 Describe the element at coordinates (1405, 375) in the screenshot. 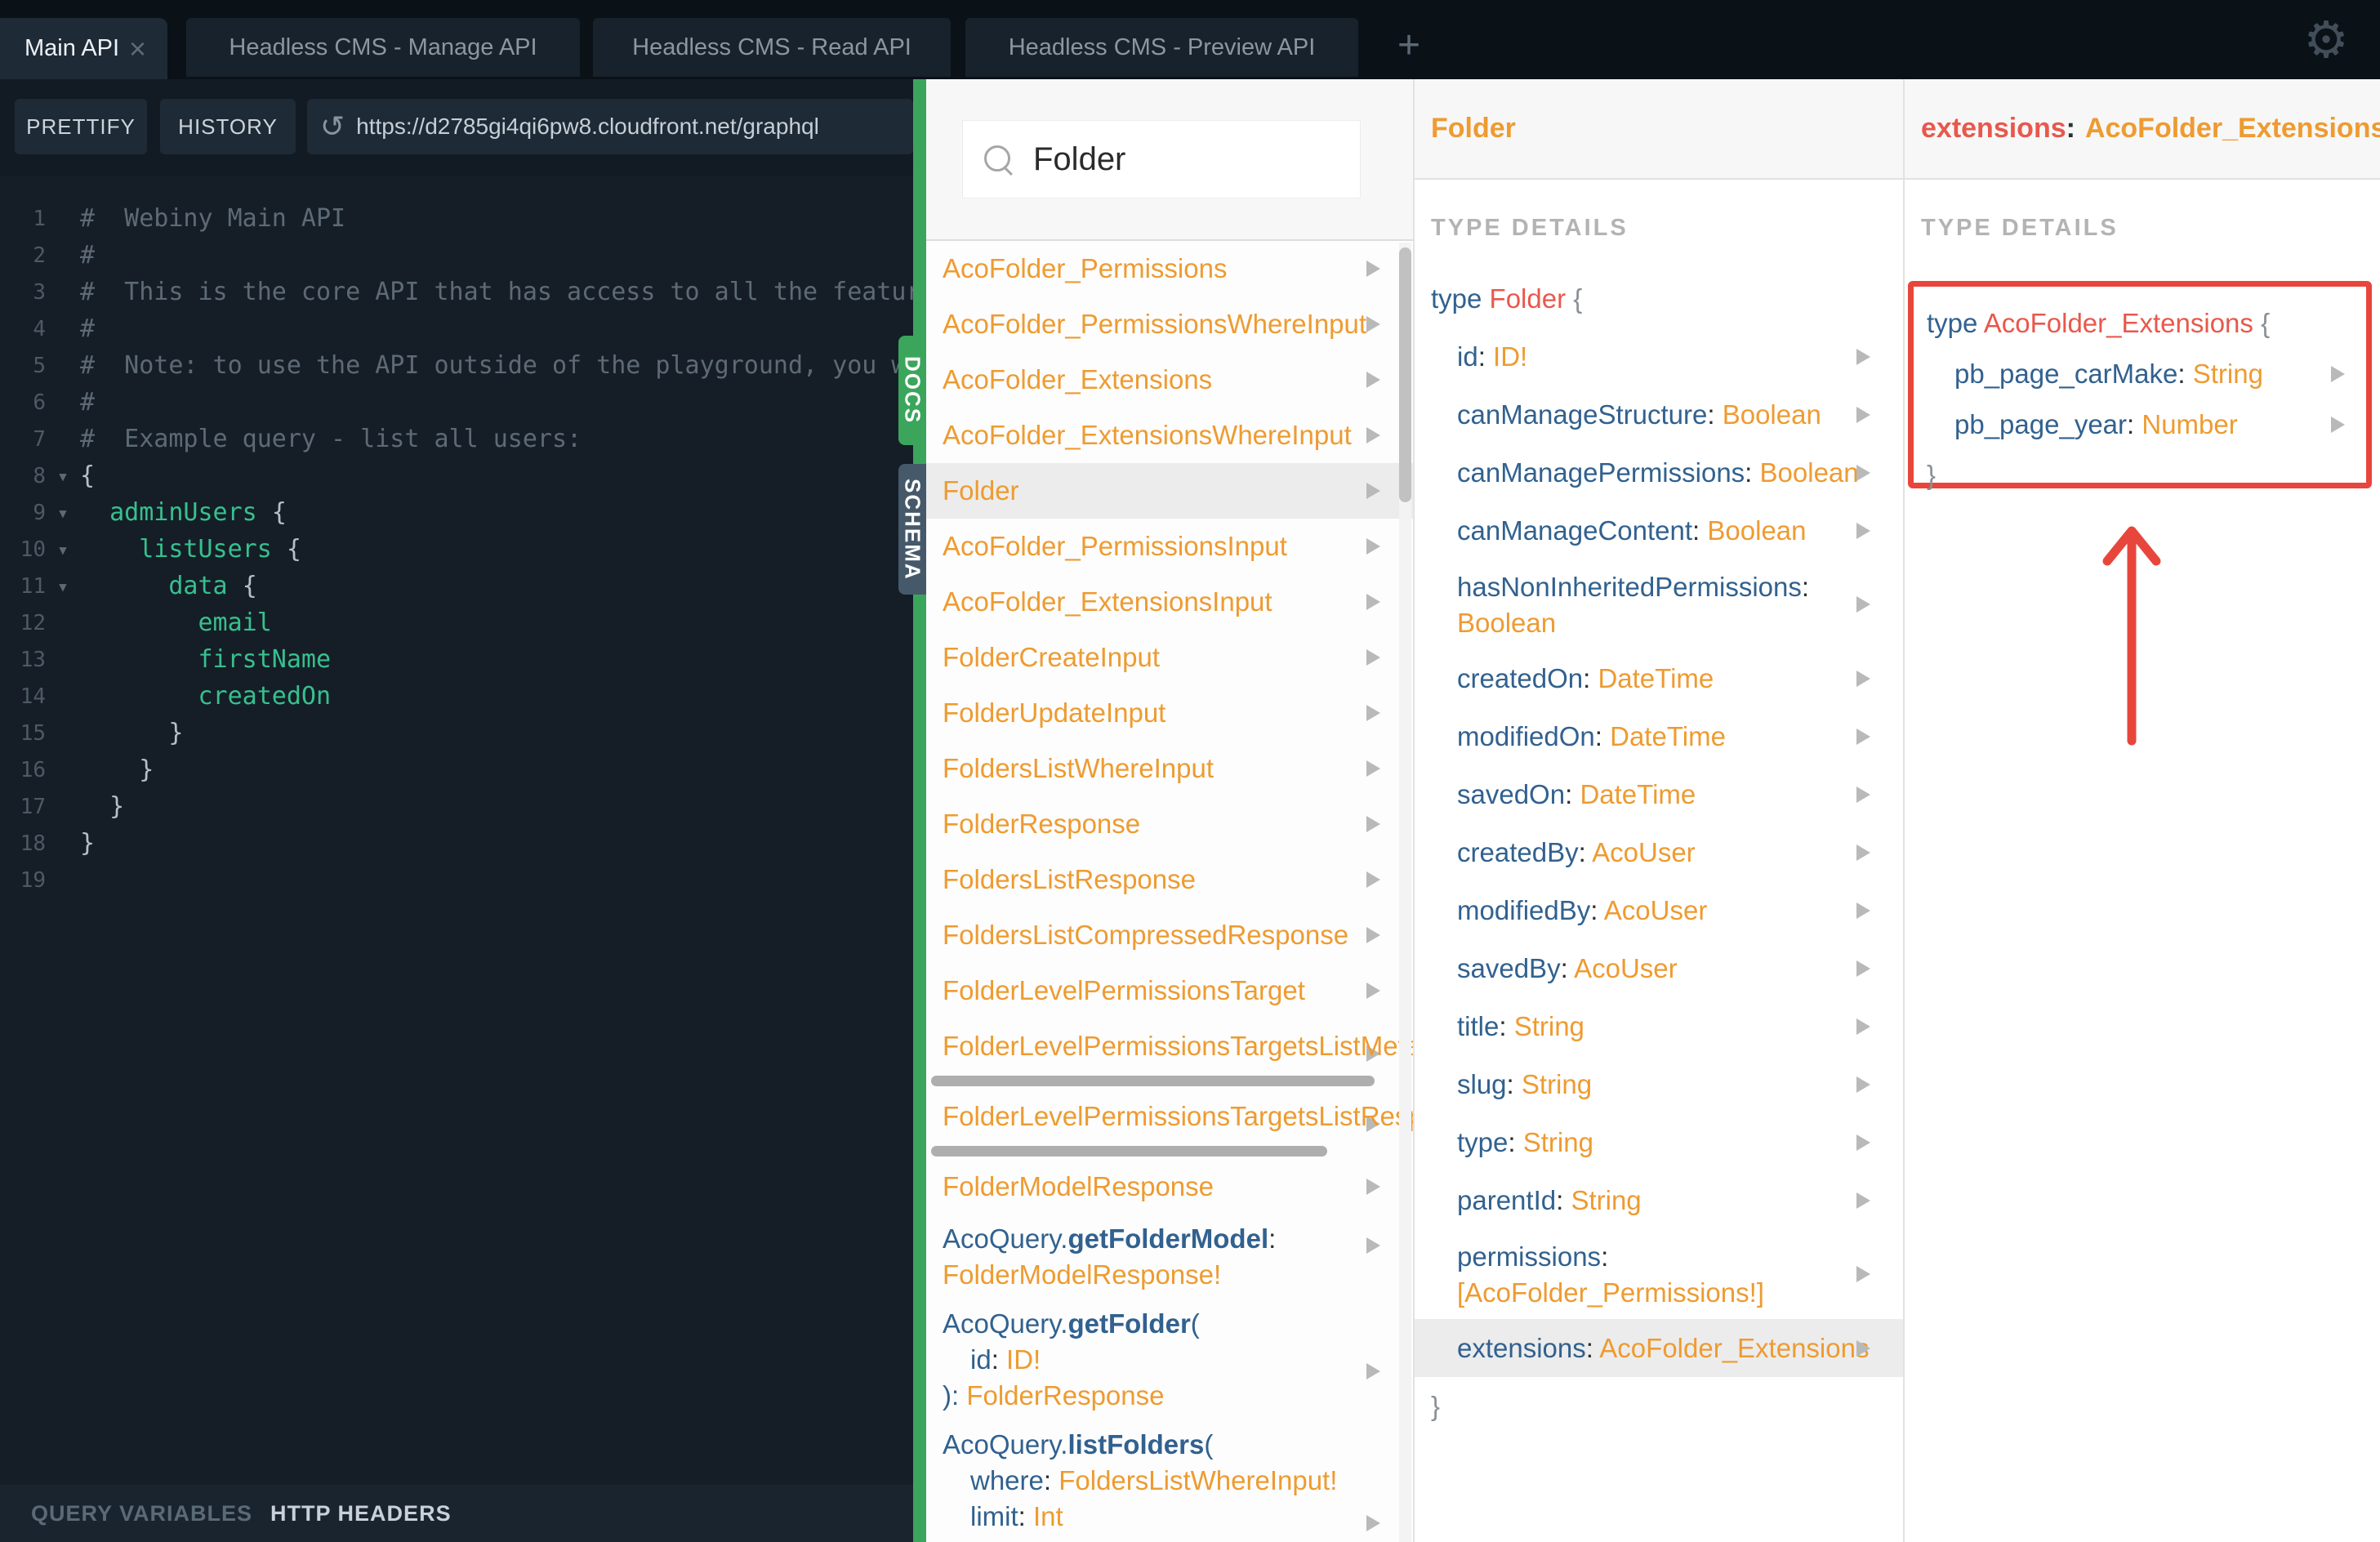

I see `vertical-scrollbar` at that location.